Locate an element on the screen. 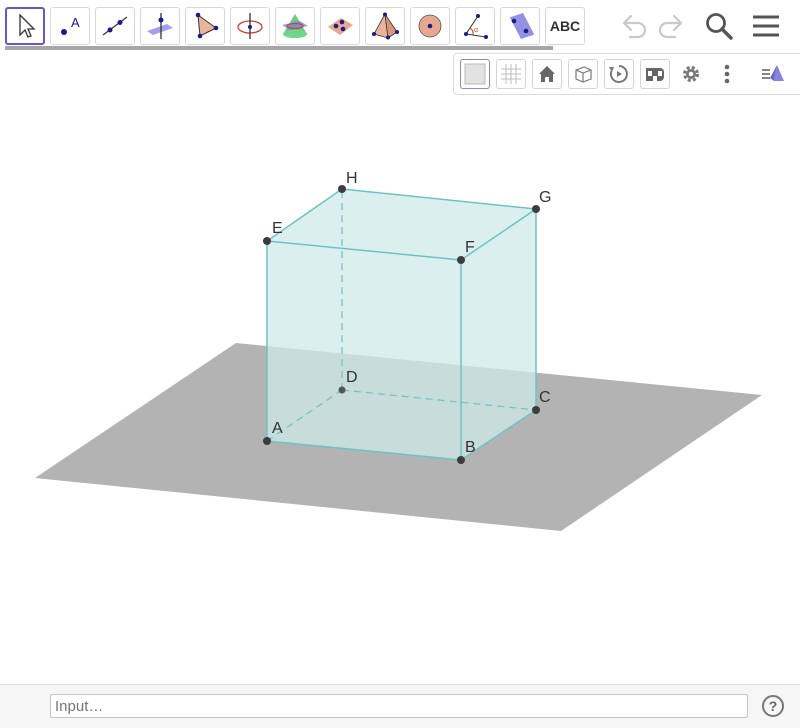 The image size is (800, 728). background-square-icon is located at coordinates (475, 74).